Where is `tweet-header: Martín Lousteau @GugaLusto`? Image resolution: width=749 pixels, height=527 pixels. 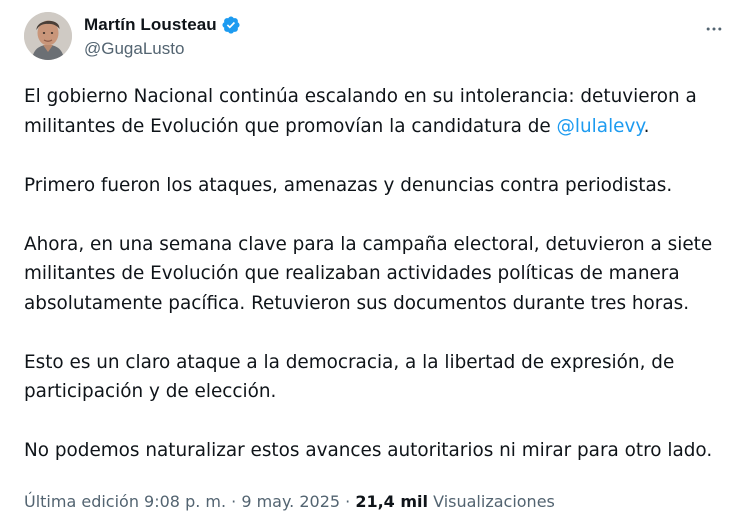
tweet-header: Martín Lousteau @GugaLusto is located at coordinates (378, 37).